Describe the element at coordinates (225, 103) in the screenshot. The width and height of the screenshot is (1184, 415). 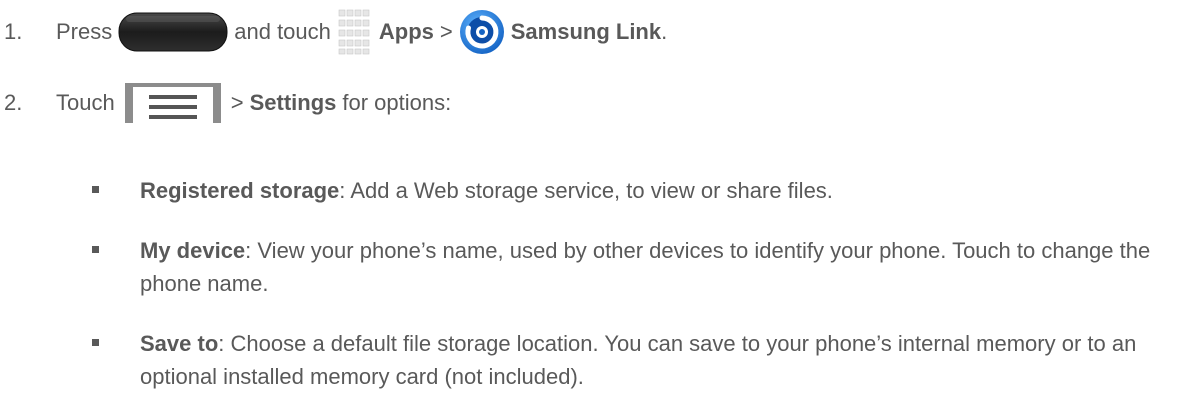
I see `step-2: 2. Touch > Settings for options:` at that location.